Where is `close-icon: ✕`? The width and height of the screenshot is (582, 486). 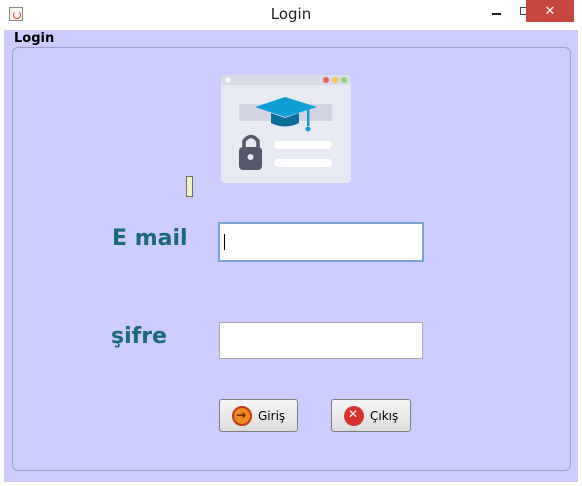
close-icon: ✕ is located at coordinates (550, 11).